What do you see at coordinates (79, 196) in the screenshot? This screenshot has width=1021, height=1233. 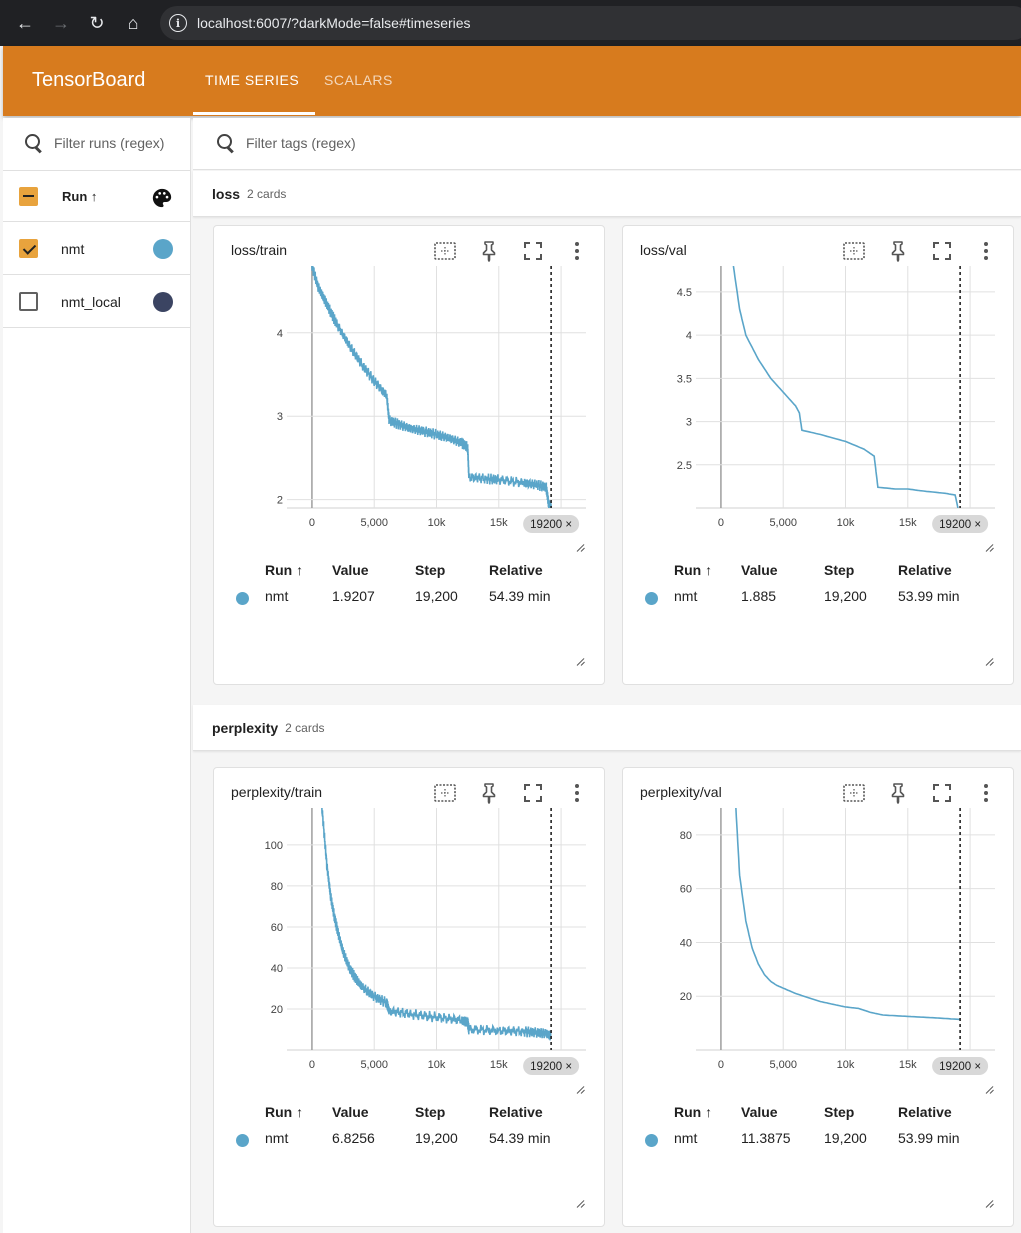 I see `run-sort-header: Run ↑` at bounding box center [79, 196].